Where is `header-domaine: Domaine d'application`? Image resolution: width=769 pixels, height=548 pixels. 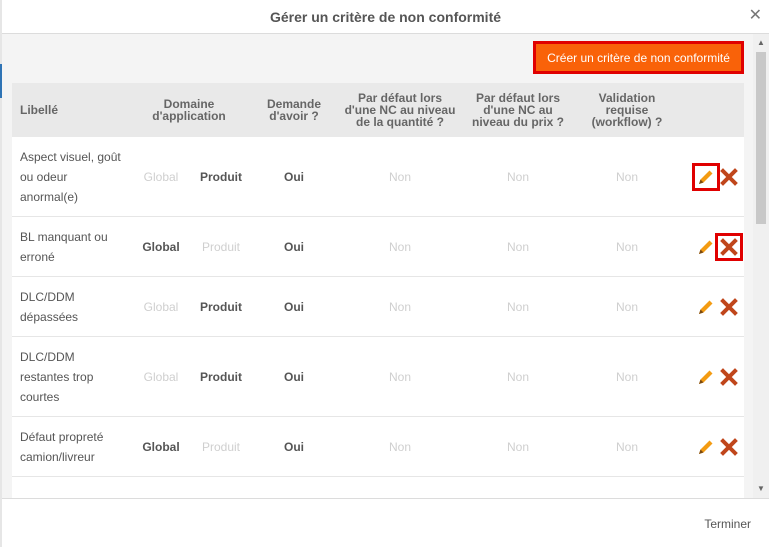
header-domaine: Domaine d'application is located at coordinates (189, 110).